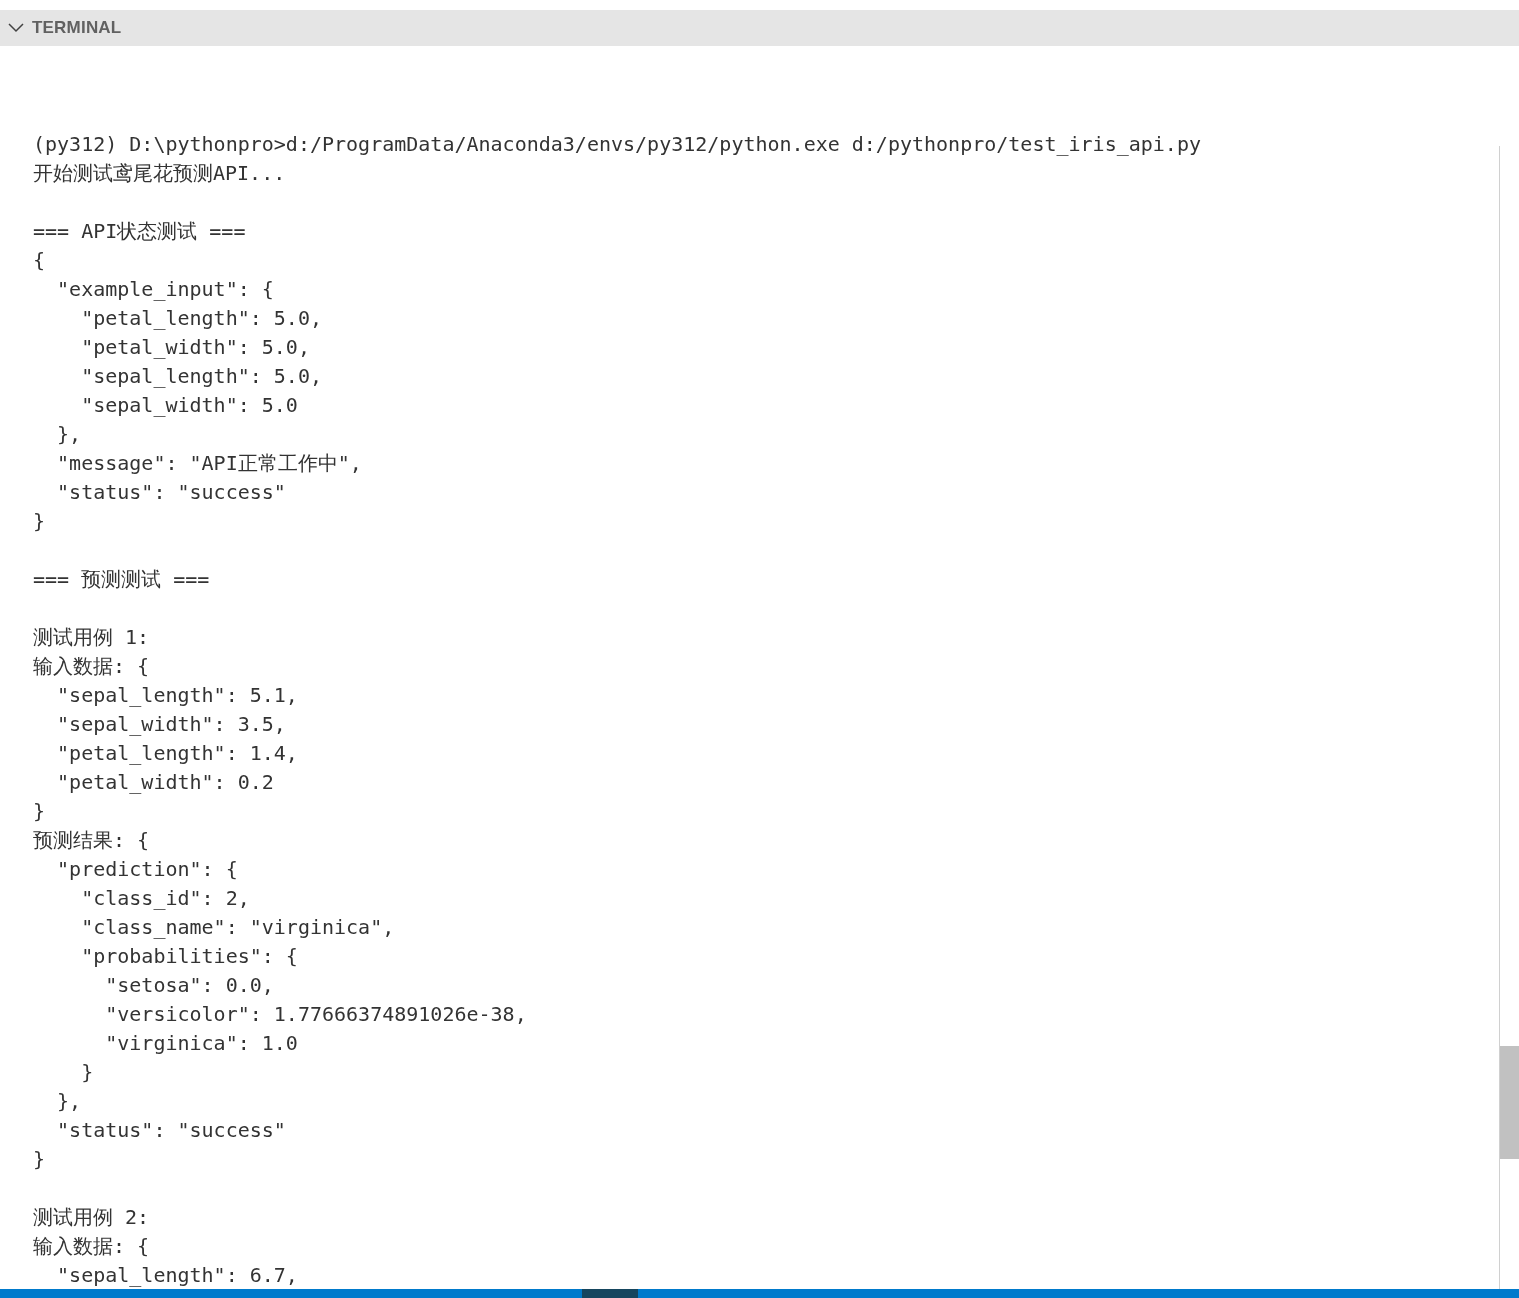  Describe the element at coordinates (177, 695) in the screenshot. I see `terminal-line: "sepal_length": 5.1,` at that location.